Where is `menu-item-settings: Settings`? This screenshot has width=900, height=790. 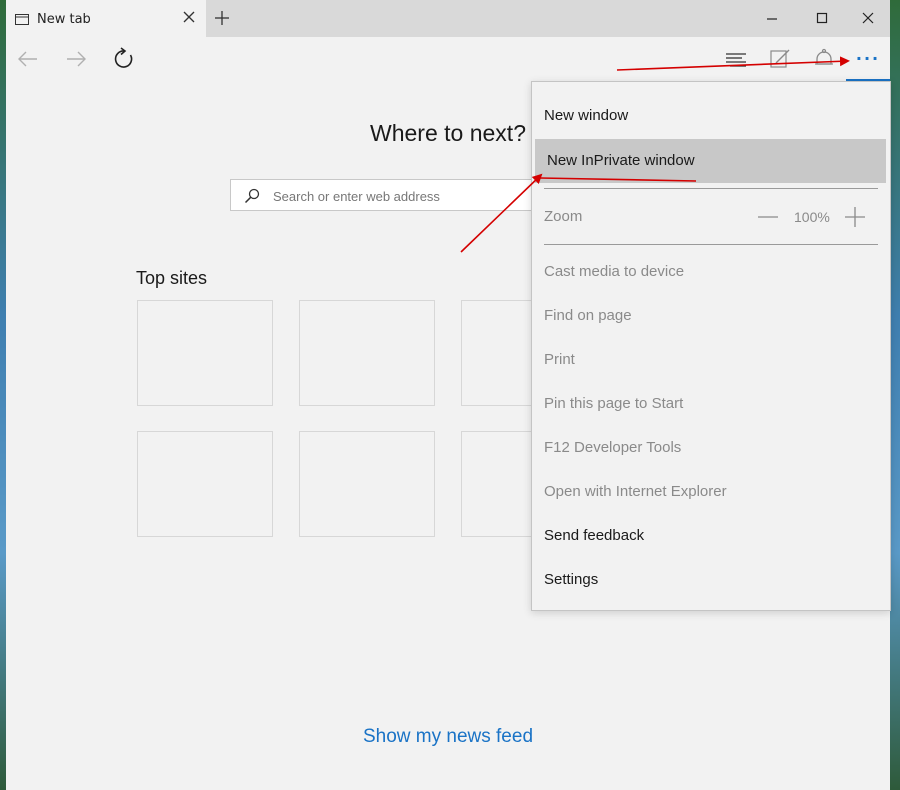 menu-item-settings: Settings is located at coordinates (711, 580).